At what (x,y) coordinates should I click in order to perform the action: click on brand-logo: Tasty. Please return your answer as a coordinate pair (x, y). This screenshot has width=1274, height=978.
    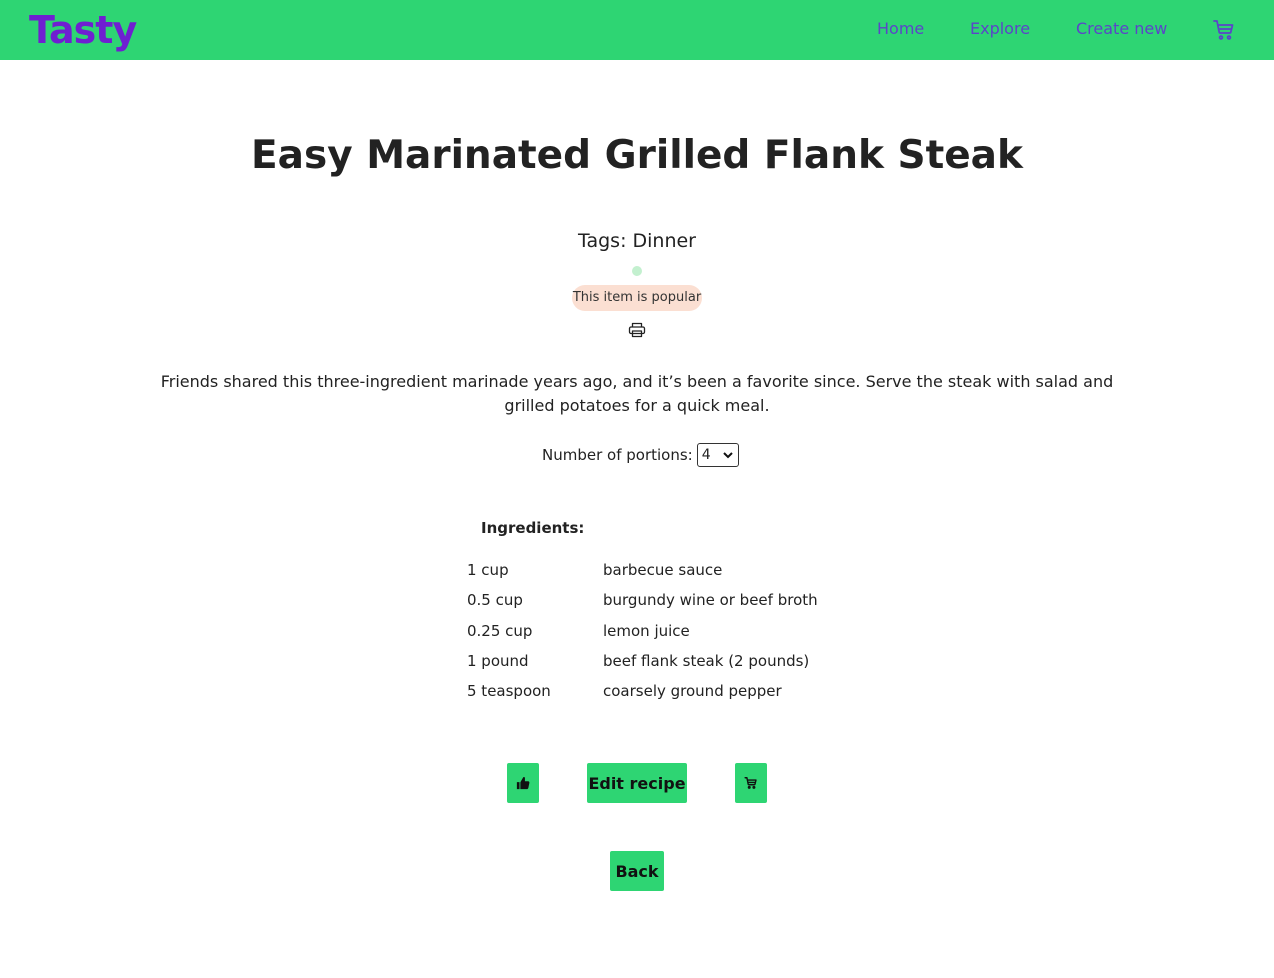
    Looking at the image, I should click on (83, 30).